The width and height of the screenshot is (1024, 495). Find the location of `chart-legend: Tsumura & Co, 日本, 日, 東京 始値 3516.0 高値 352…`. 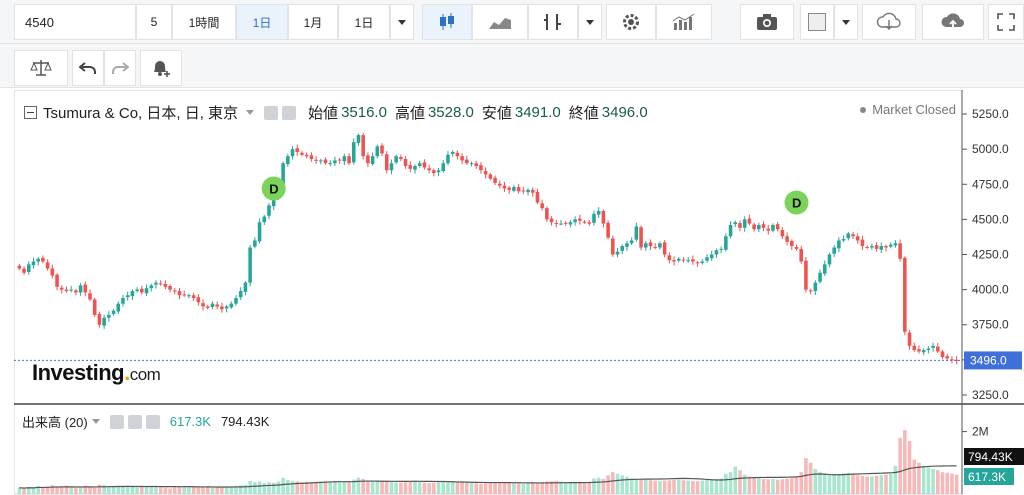

chart-legend: Tsumura & Co, 日本, 日, 東京 始値 3516.0 高値 352… is located at coordinates (336, 112).